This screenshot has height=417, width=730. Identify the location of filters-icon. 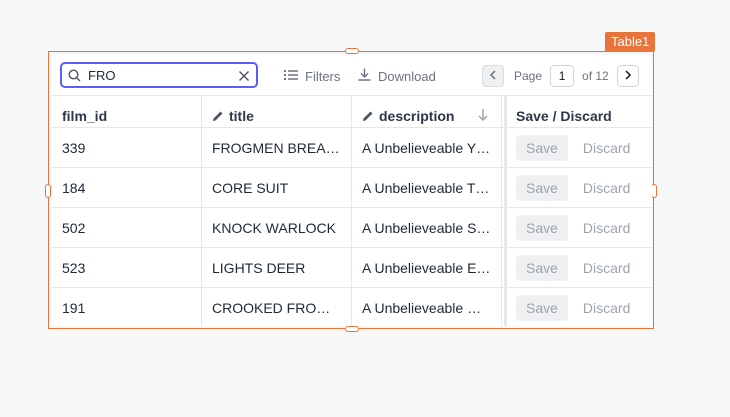
(291, 76).